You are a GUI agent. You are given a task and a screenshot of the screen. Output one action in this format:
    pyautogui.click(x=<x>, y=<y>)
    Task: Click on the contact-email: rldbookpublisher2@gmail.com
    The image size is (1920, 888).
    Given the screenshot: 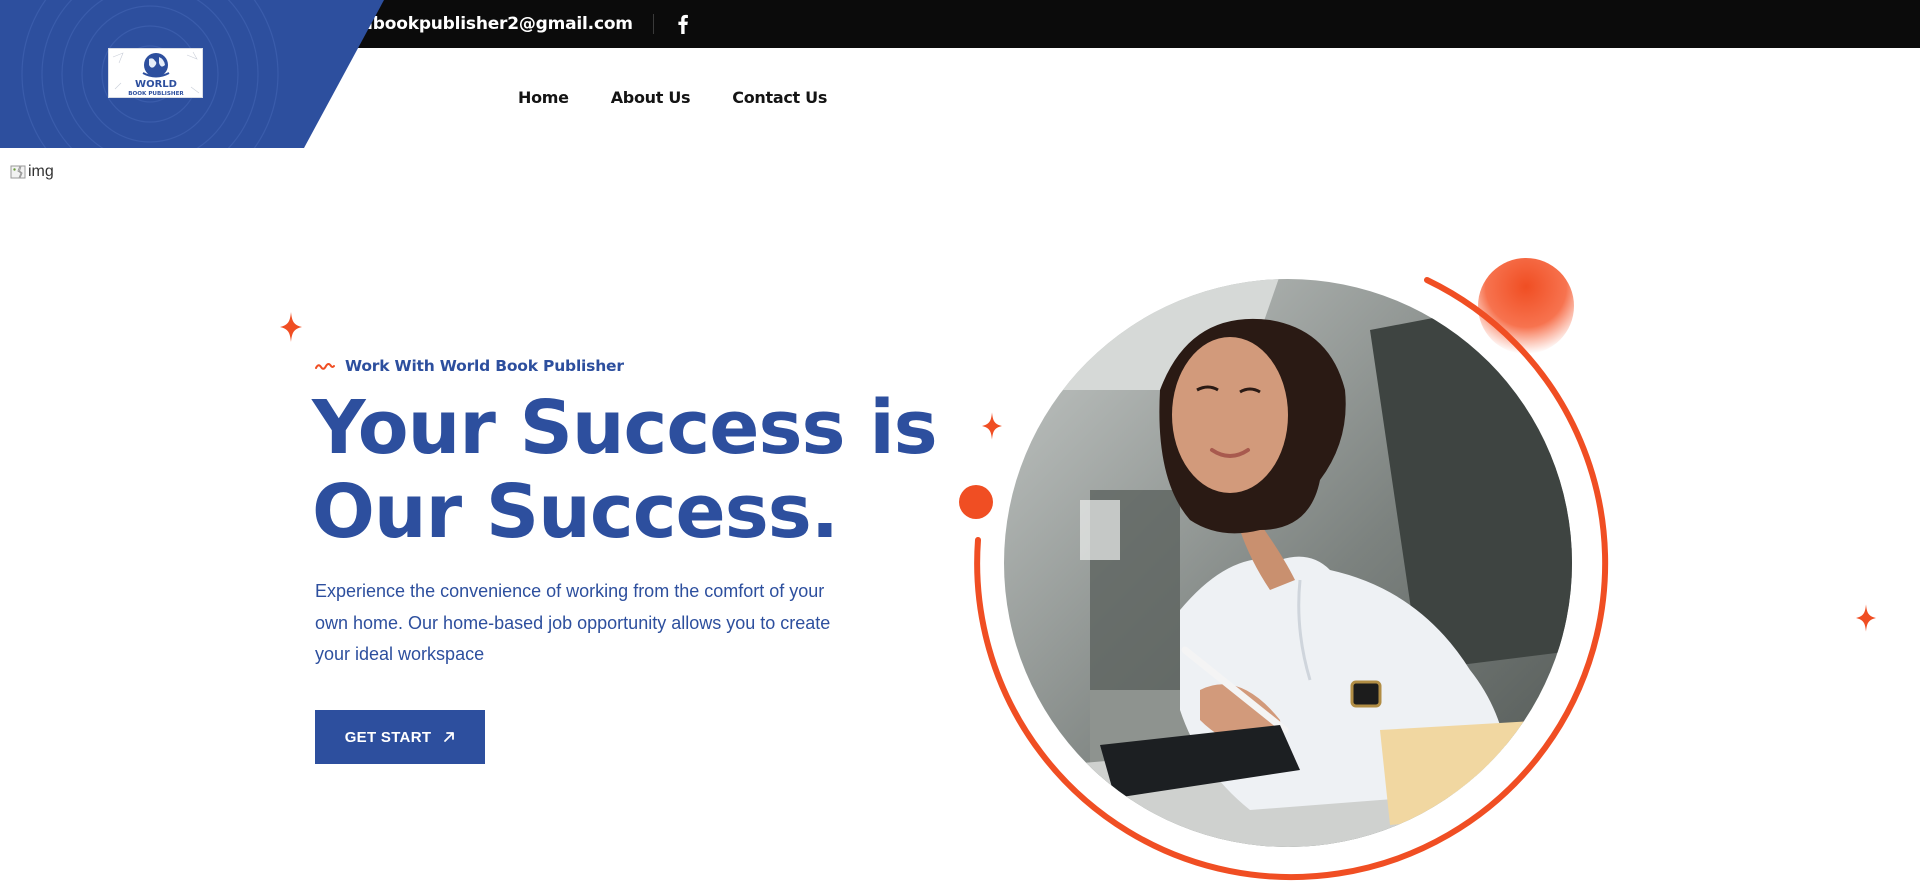 What is the action you would take?
    pyautogui.click(x=490, y=24)
    